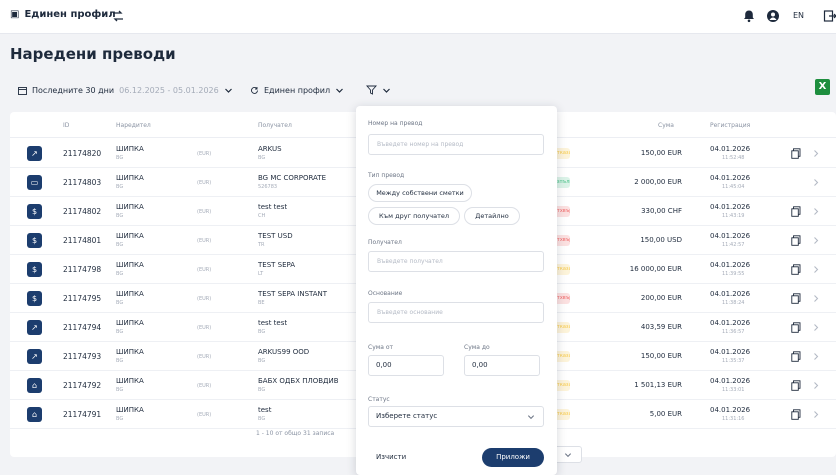  I want to click on apply-button: Приложи, so click(513, 457).